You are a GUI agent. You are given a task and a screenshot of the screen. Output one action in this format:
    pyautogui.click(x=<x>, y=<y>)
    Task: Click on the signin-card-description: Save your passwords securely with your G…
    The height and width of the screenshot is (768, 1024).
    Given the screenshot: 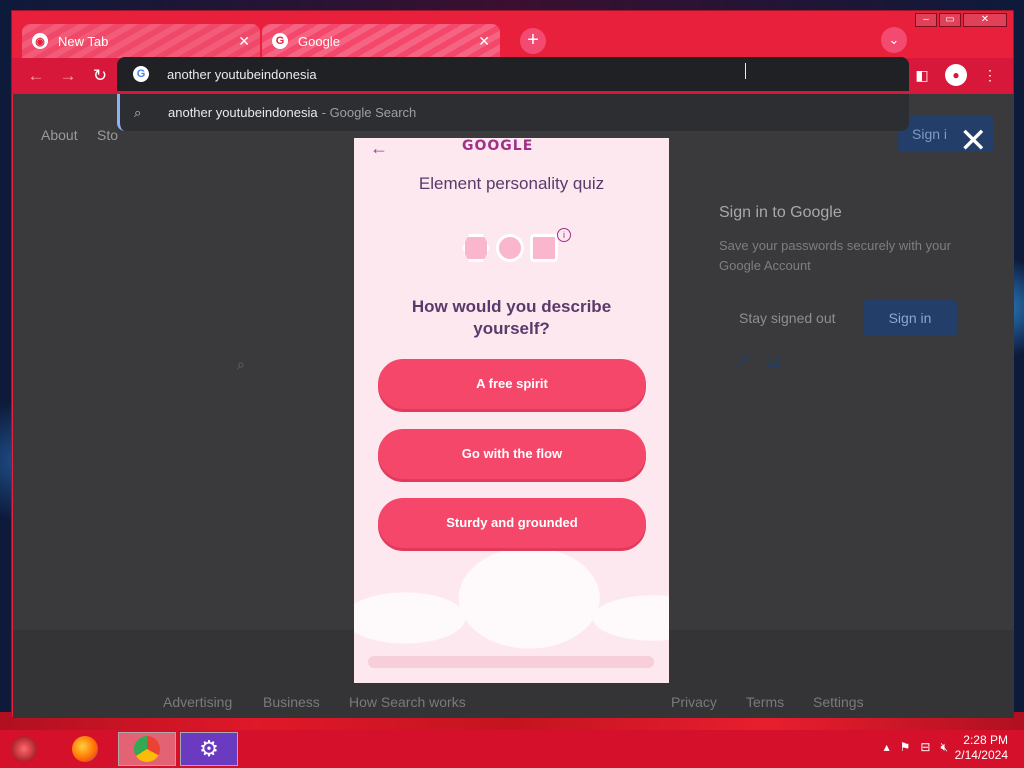 What is the action you would take?
    pyautogui.click(x=835, y=255)
    